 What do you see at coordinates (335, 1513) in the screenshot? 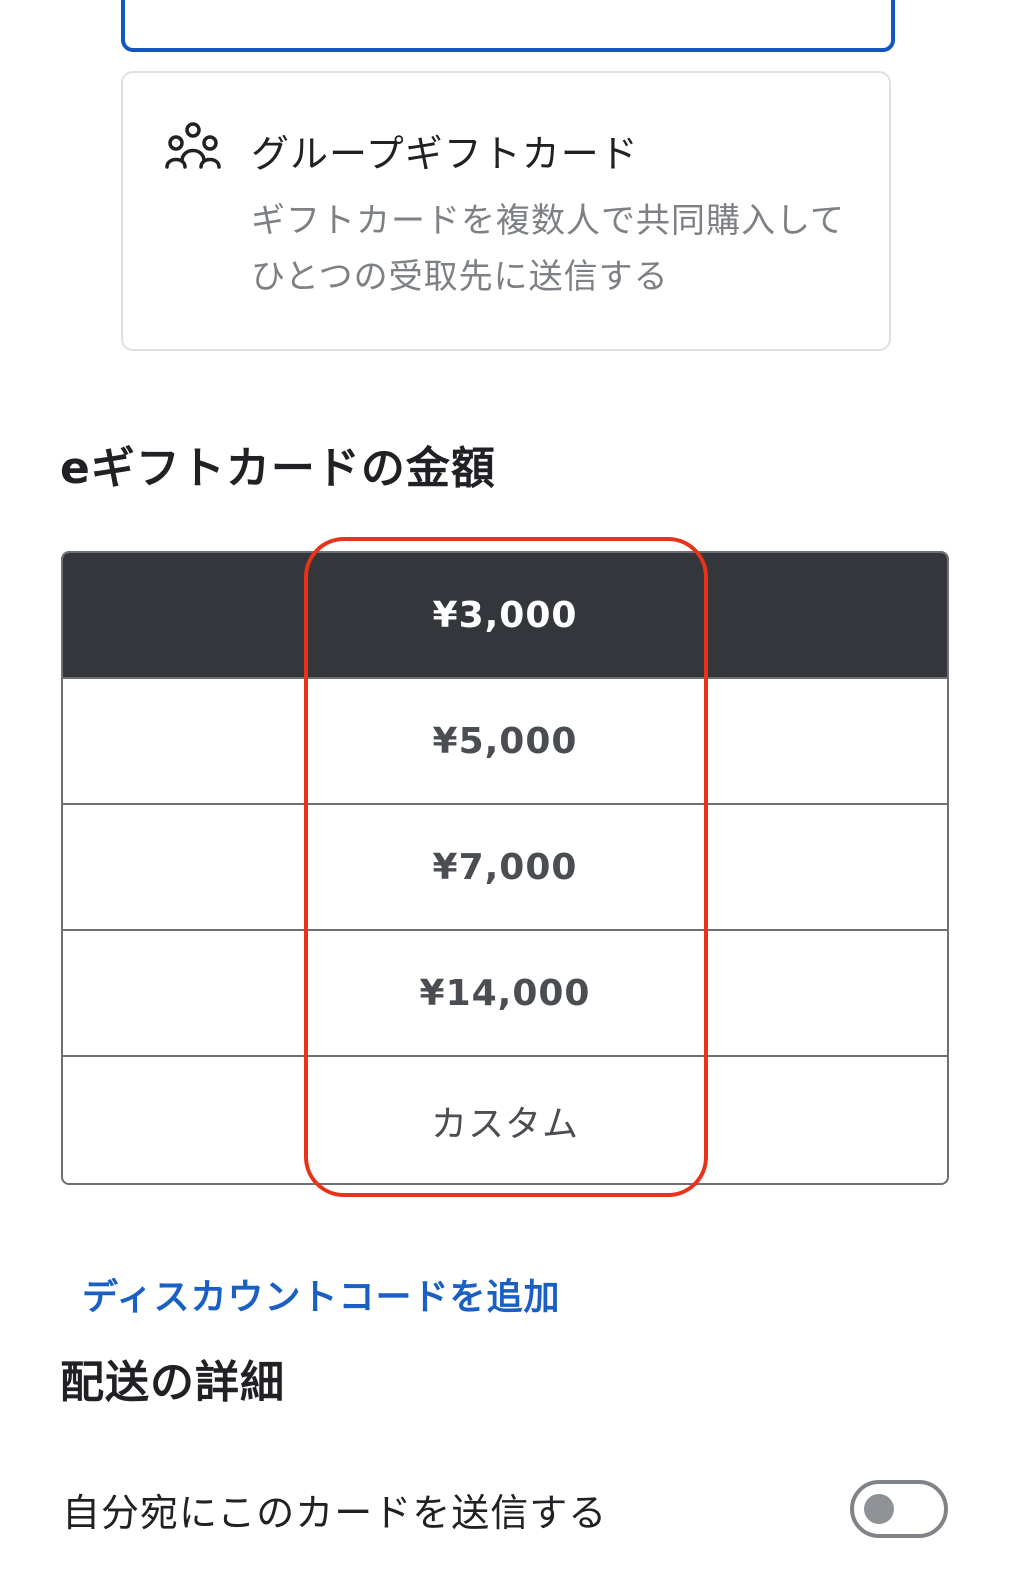
I see `send-to-self-label: 自分宛にこのカードを送信する` at bounding box center [335, 1513].